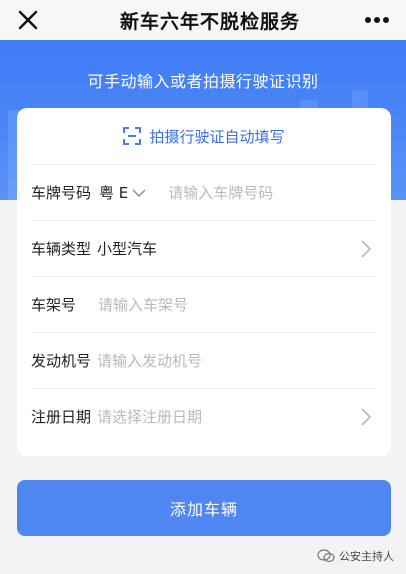 The image size is (406, 574). I want to click on page-title: 新车六年不脱检服务, so click(209, 21).